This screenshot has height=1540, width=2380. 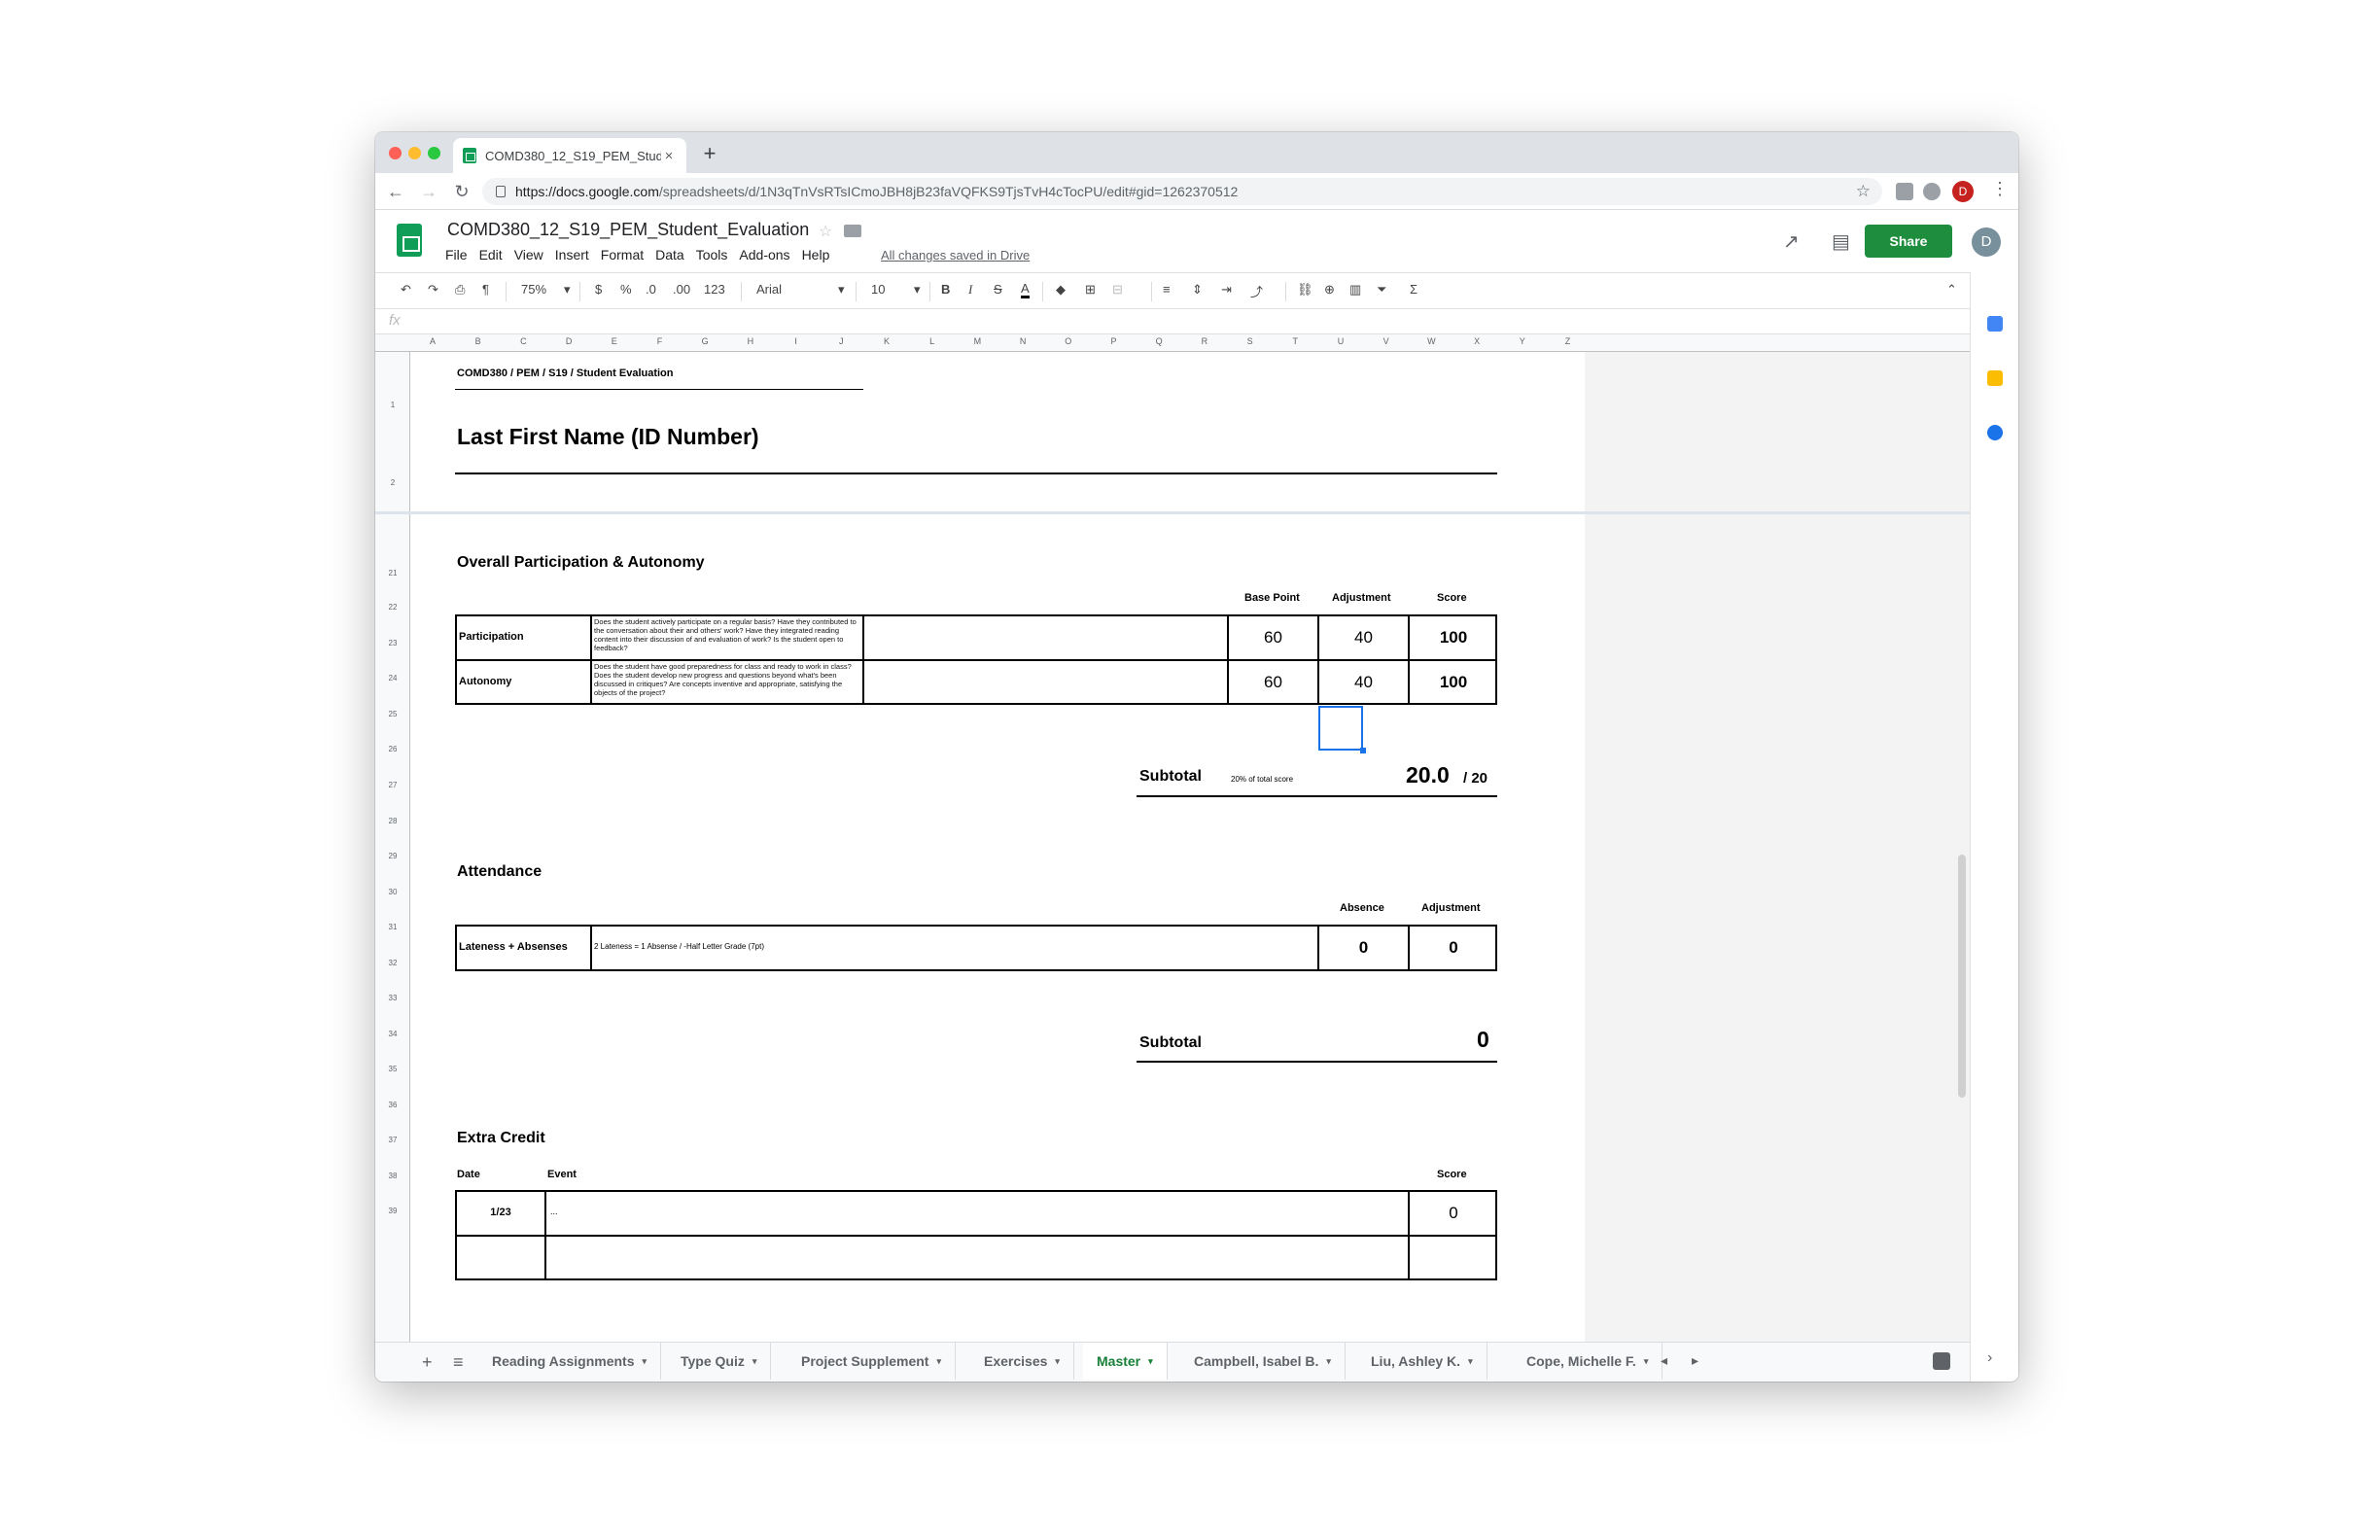 I want to click on all-sheets-button: ≡, so click(x=458, y=1362).